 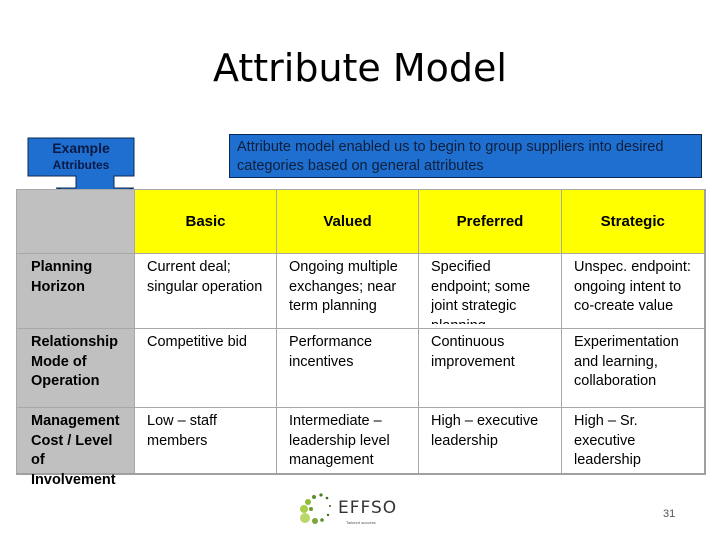 I want to click on header-strategic: Strategic, so click(x=633, y=221).